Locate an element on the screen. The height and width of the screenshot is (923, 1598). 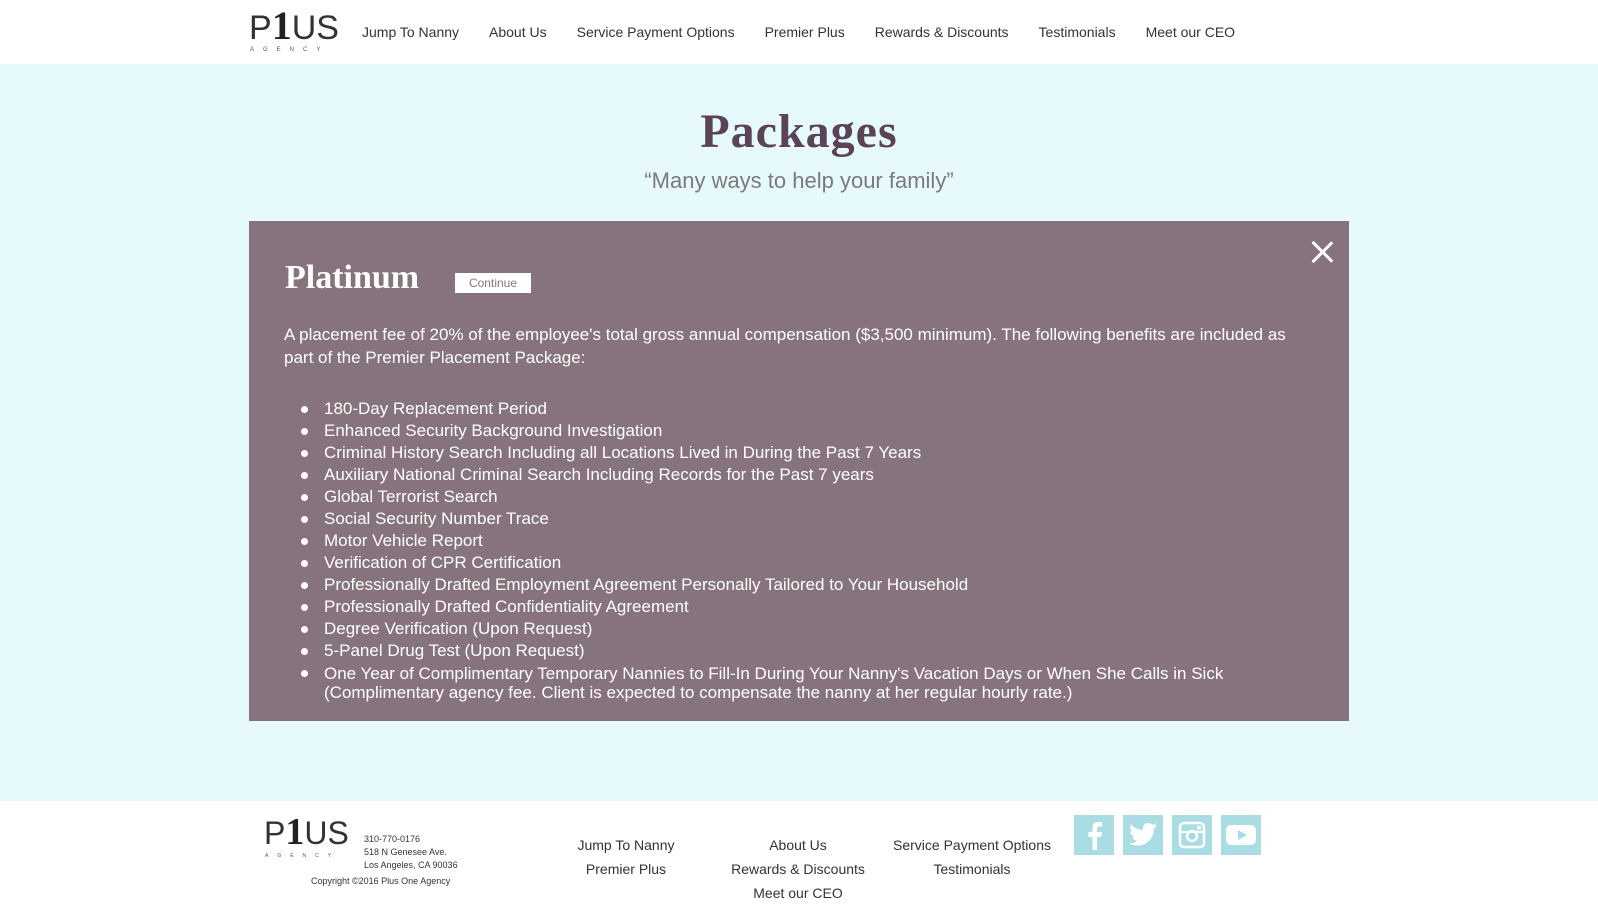
nav-meet-our-ceo: Meet our CEO is located at coordinates (1190, 32).